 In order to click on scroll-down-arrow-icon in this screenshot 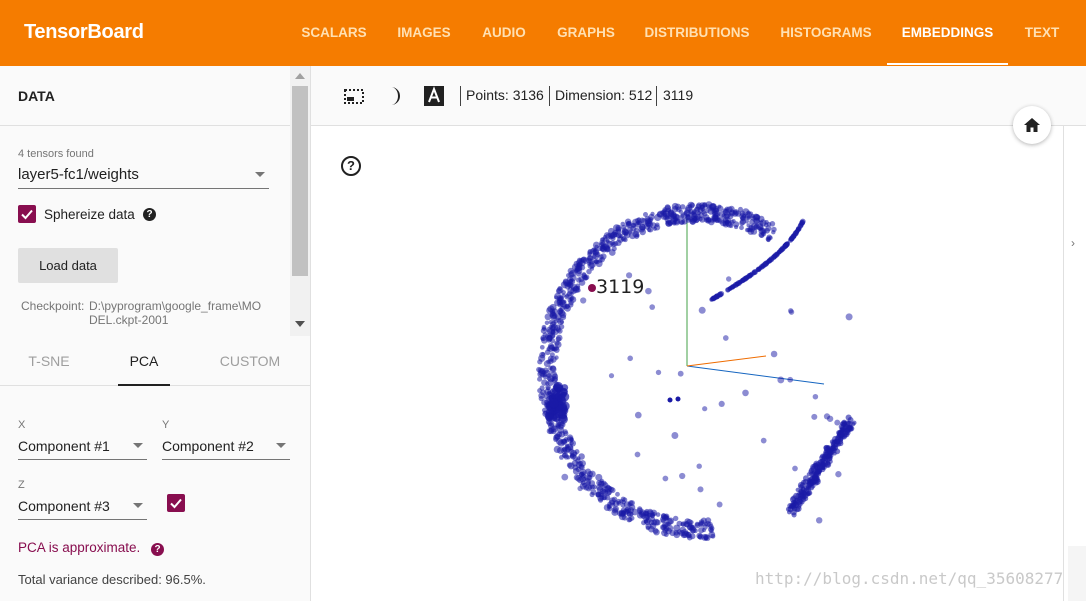, I will do `click(300, 324)`.